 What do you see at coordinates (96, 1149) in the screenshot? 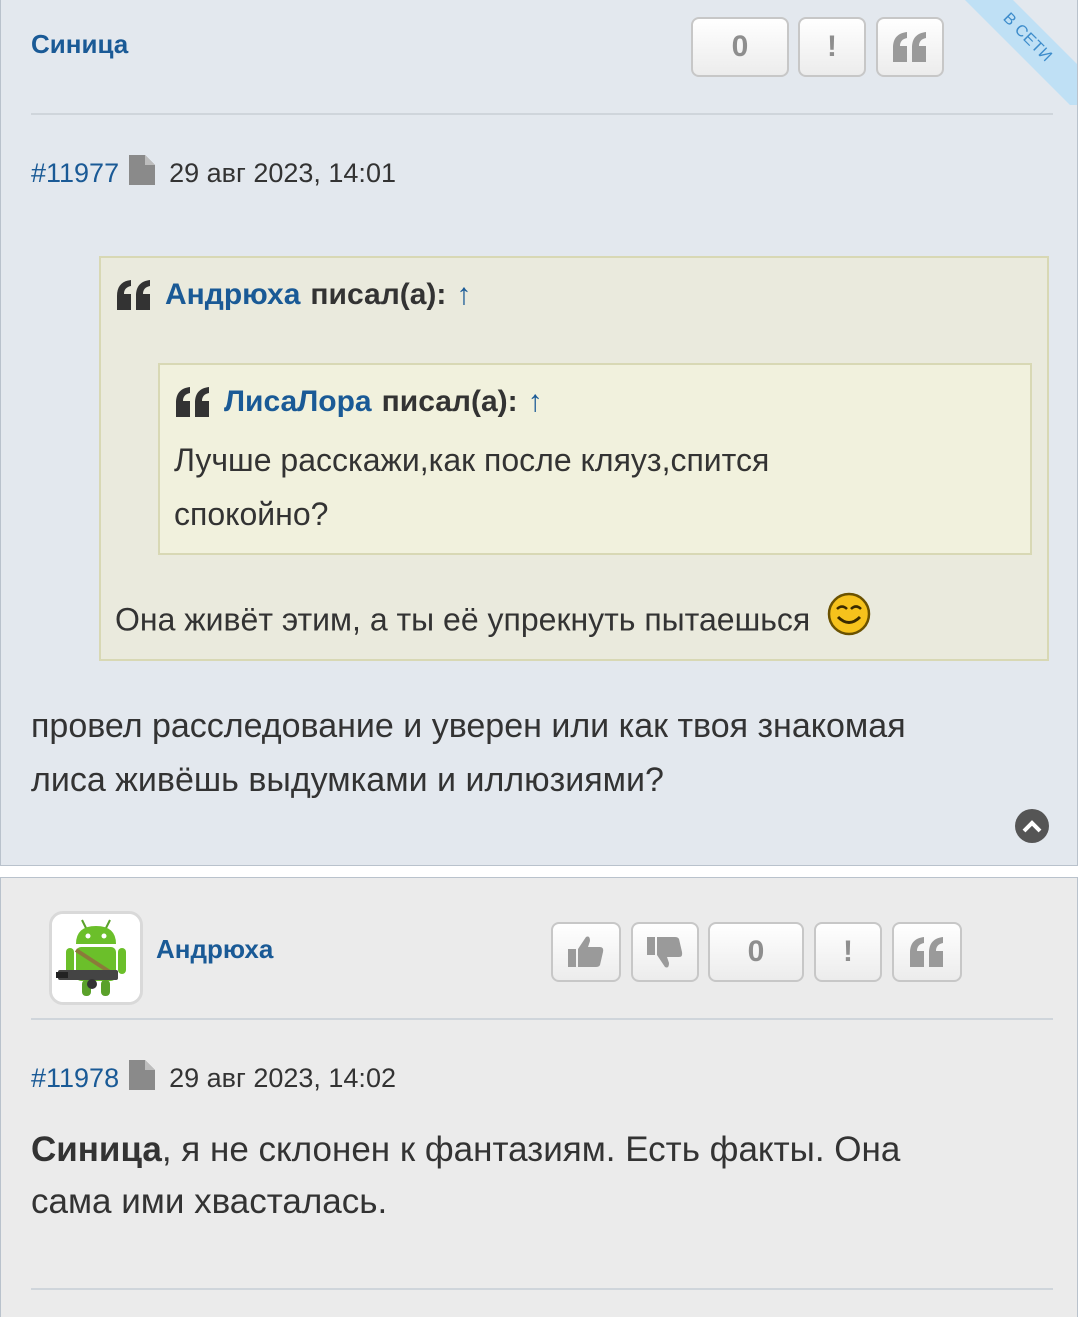
I see `mention-username: Синица` at bounding box center [96, 1149].